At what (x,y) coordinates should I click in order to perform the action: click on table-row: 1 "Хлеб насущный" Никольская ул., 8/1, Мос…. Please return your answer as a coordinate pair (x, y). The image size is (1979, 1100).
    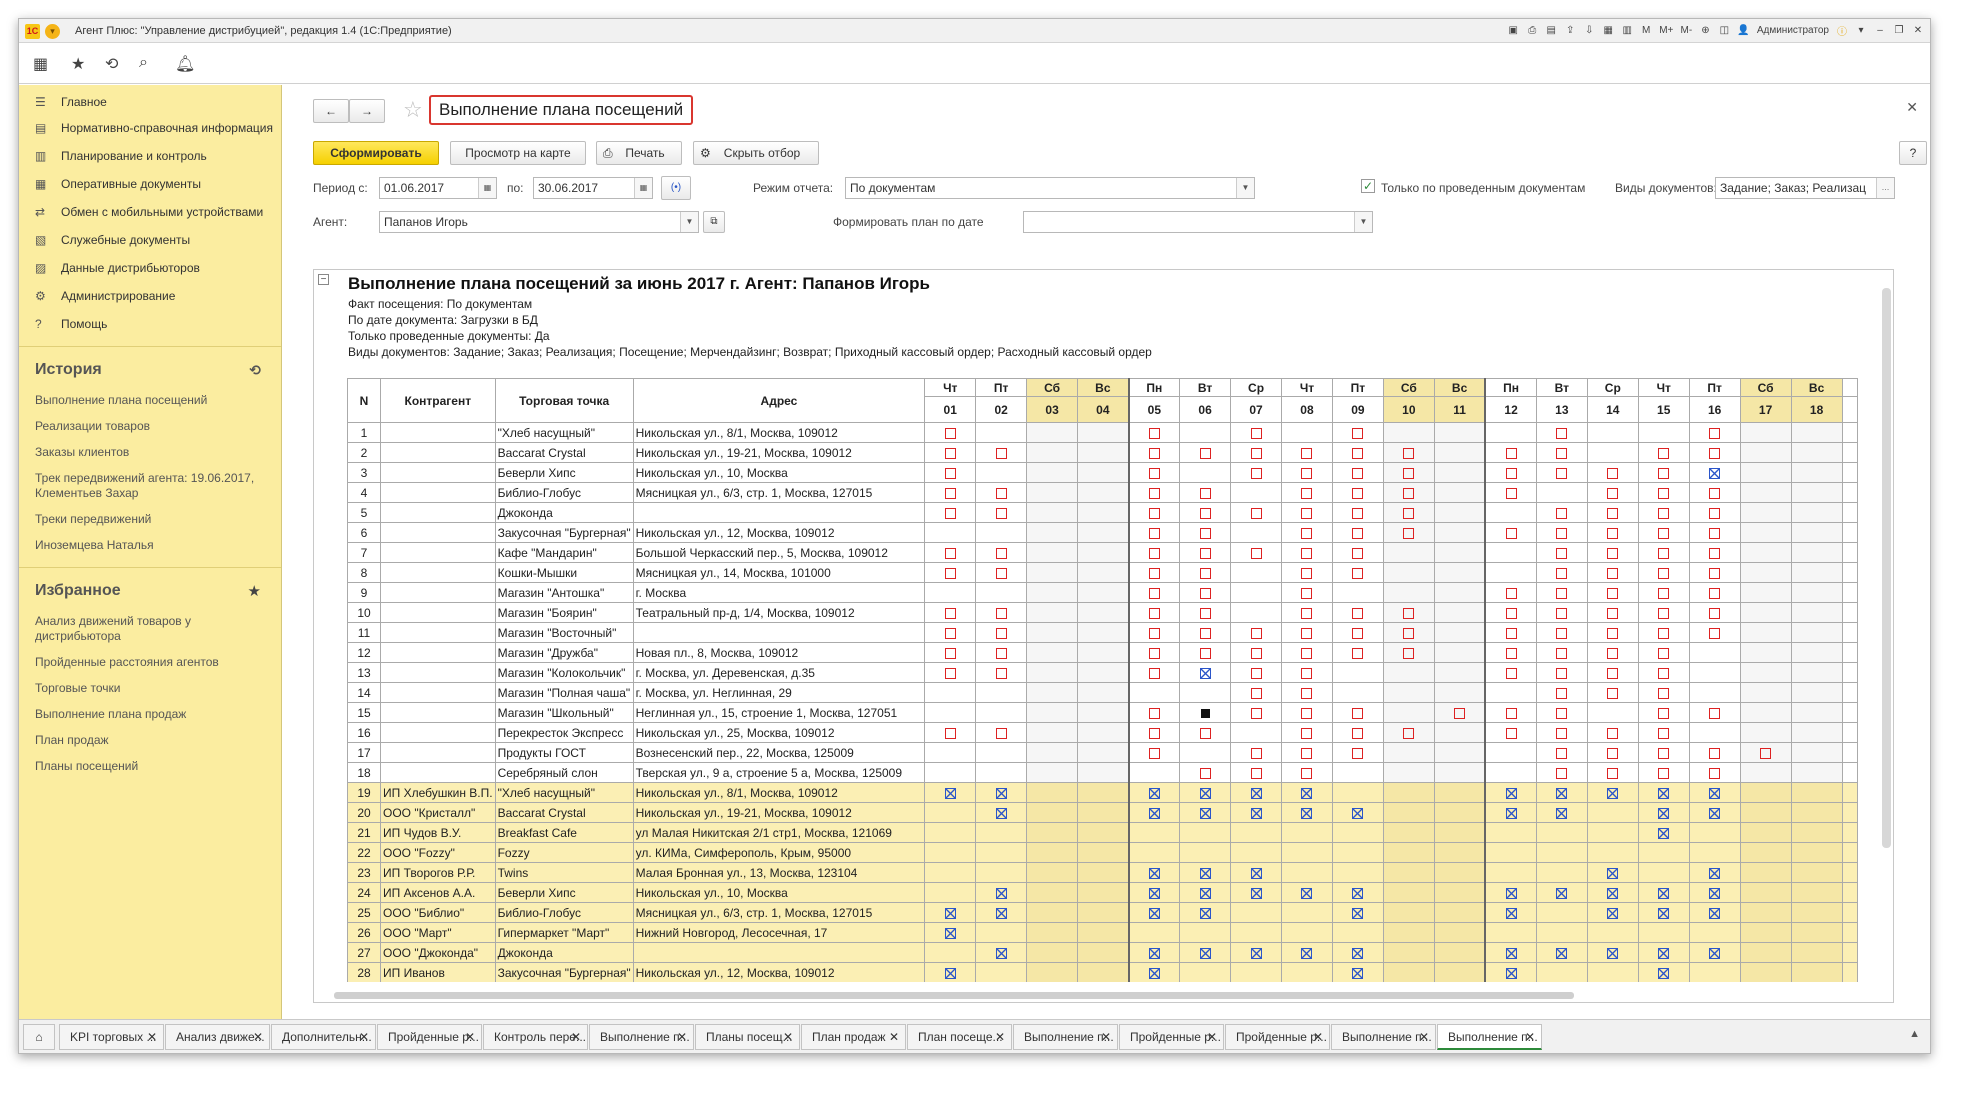
    Looking at the image, I should click on (1102, 432).